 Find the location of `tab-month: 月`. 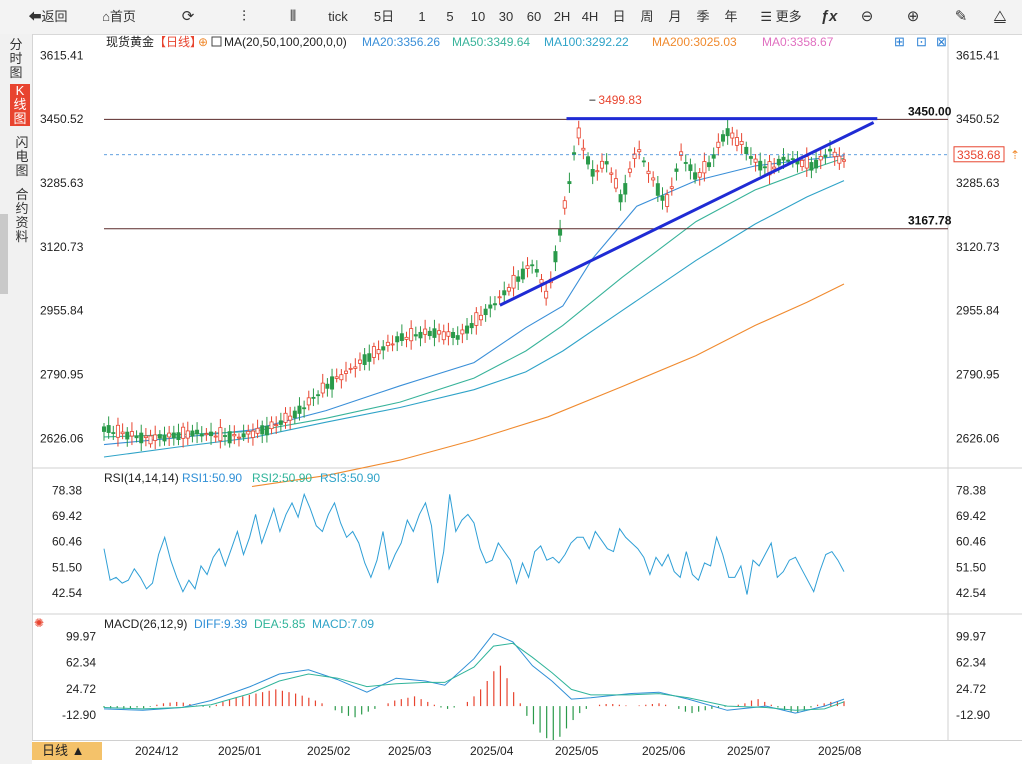

tab-month: 月 is located at coordinates (675, 17).